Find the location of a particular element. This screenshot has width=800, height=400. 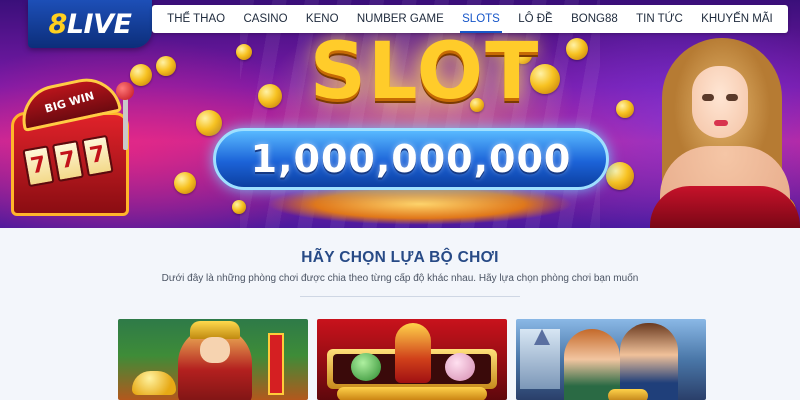

game-card-fairytale is located at coordinates (611, 359).